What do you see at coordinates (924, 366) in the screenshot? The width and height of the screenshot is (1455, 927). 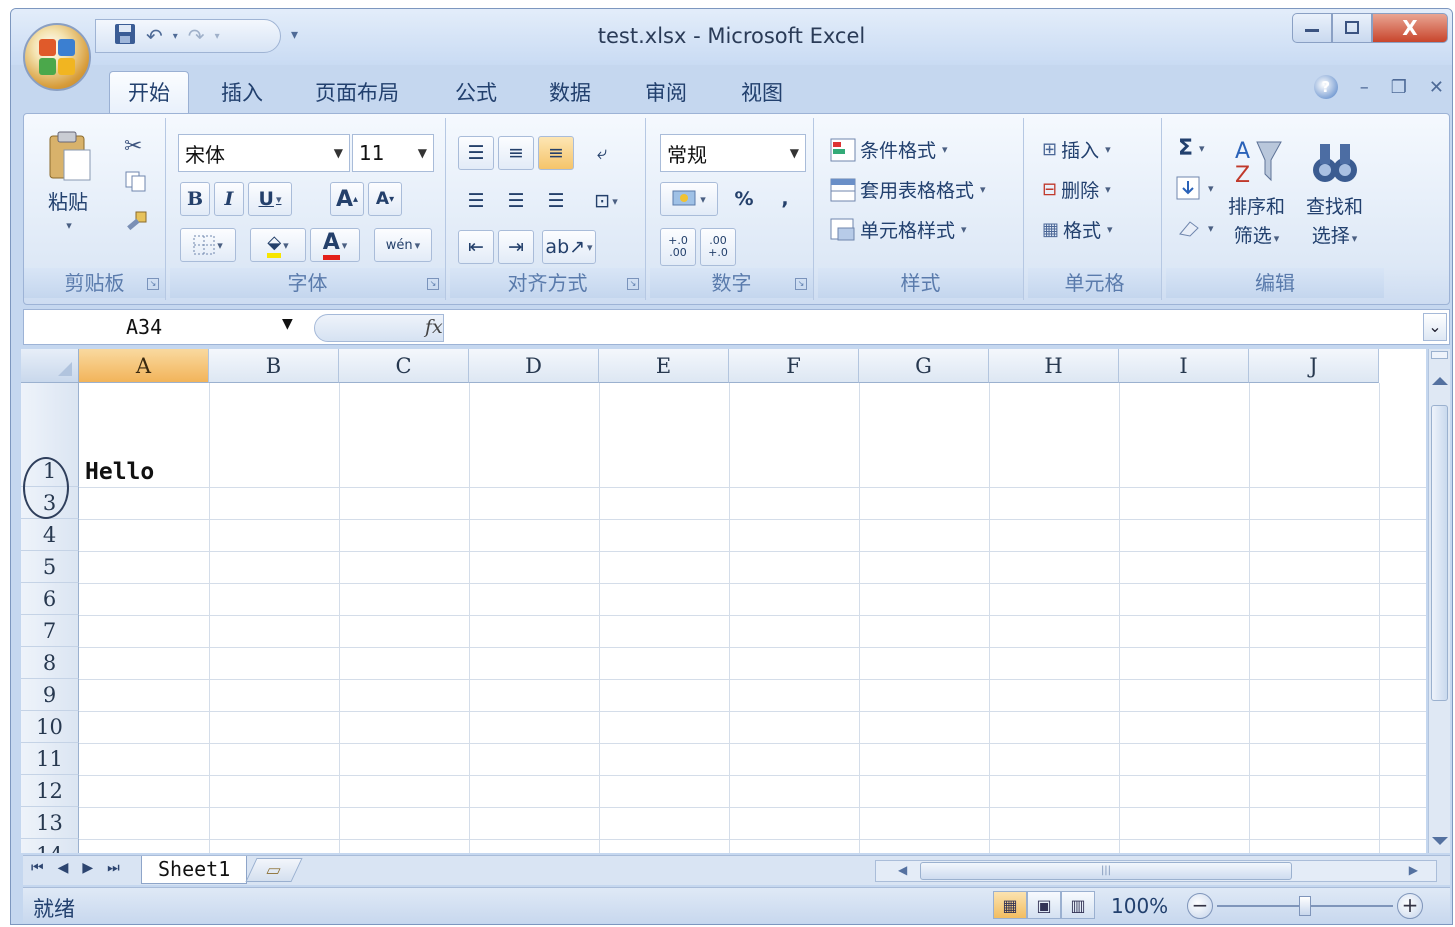 I see `column-header-g: G` at bounding box center [924, 366].